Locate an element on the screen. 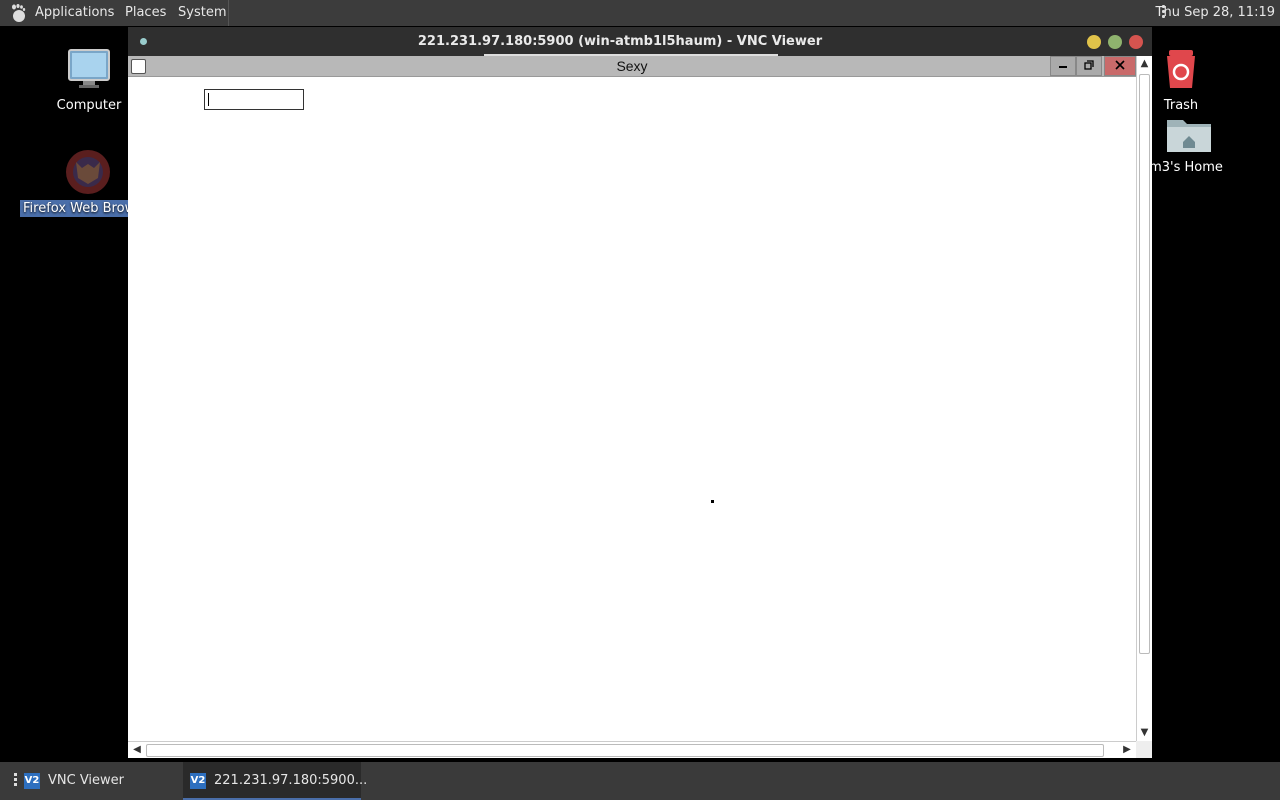 This screenshot has width=1280, height=800. desktop-icon-label: m3's Home is located at coordinates (1186, 167).